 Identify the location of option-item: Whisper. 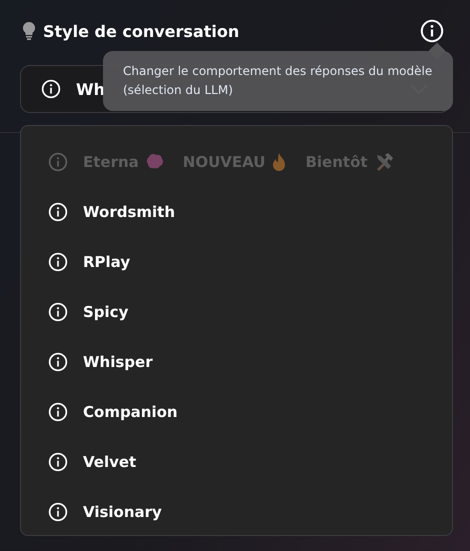
(250, 362).